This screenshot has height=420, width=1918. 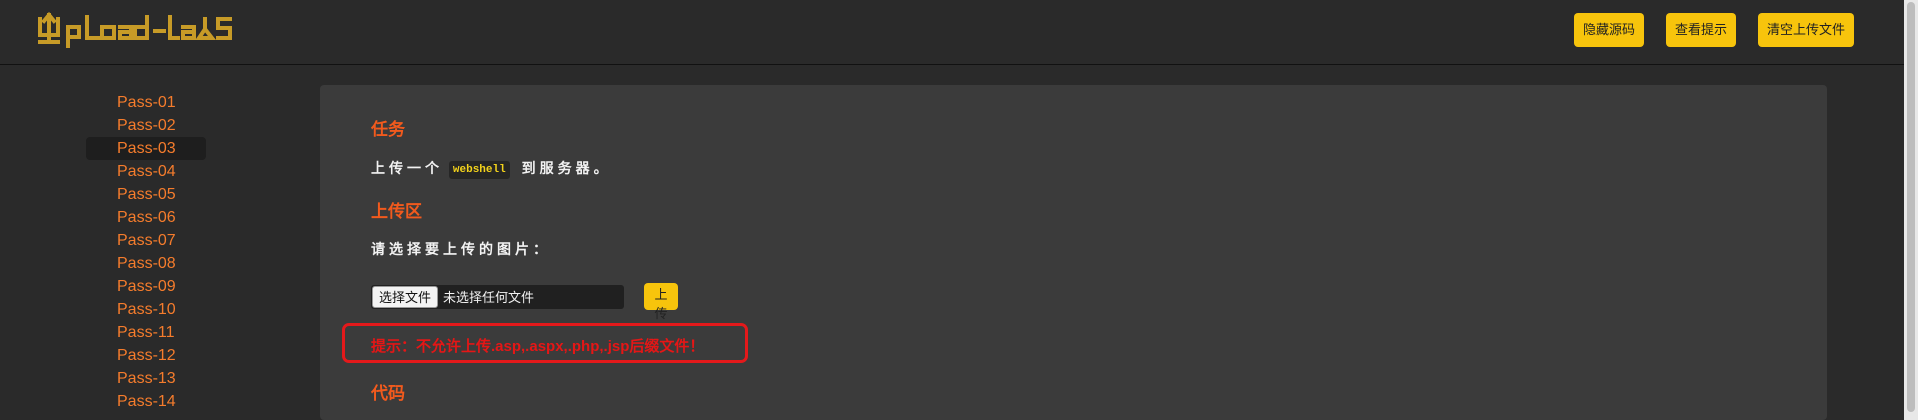 I want to click on hide-source-button: 隐藏源码, so click(x=1608, y=30).